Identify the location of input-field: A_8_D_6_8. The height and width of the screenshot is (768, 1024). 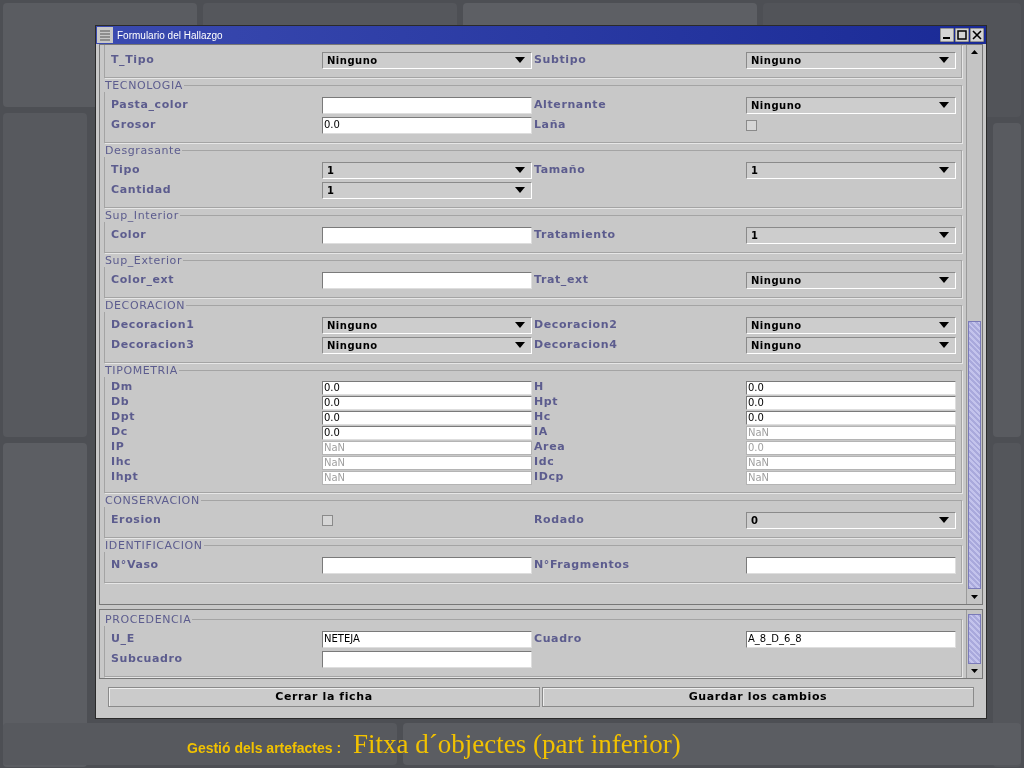
(851, 639).